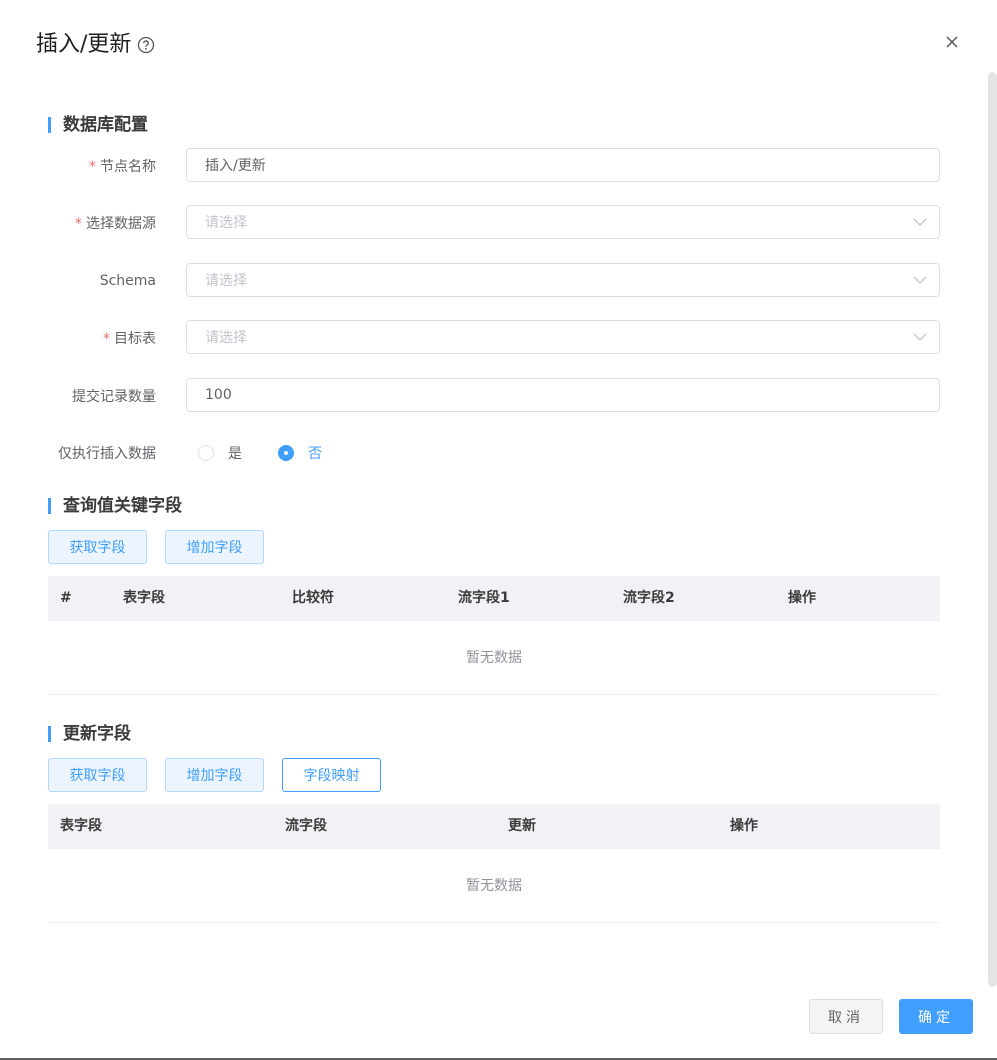  What do you see at coordinates (214, 775) in the screenshot?
I see `update-add-field-button: 增加字段` at bounding box center [214, 775].